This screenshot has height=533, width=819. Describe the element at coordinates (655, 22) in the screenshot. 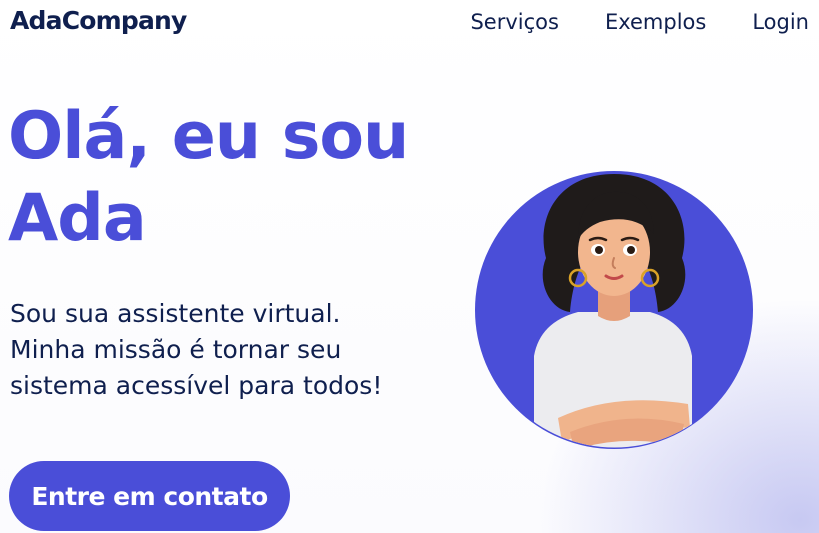

I see `nav-link-exemplos: Exemplos` at that location.